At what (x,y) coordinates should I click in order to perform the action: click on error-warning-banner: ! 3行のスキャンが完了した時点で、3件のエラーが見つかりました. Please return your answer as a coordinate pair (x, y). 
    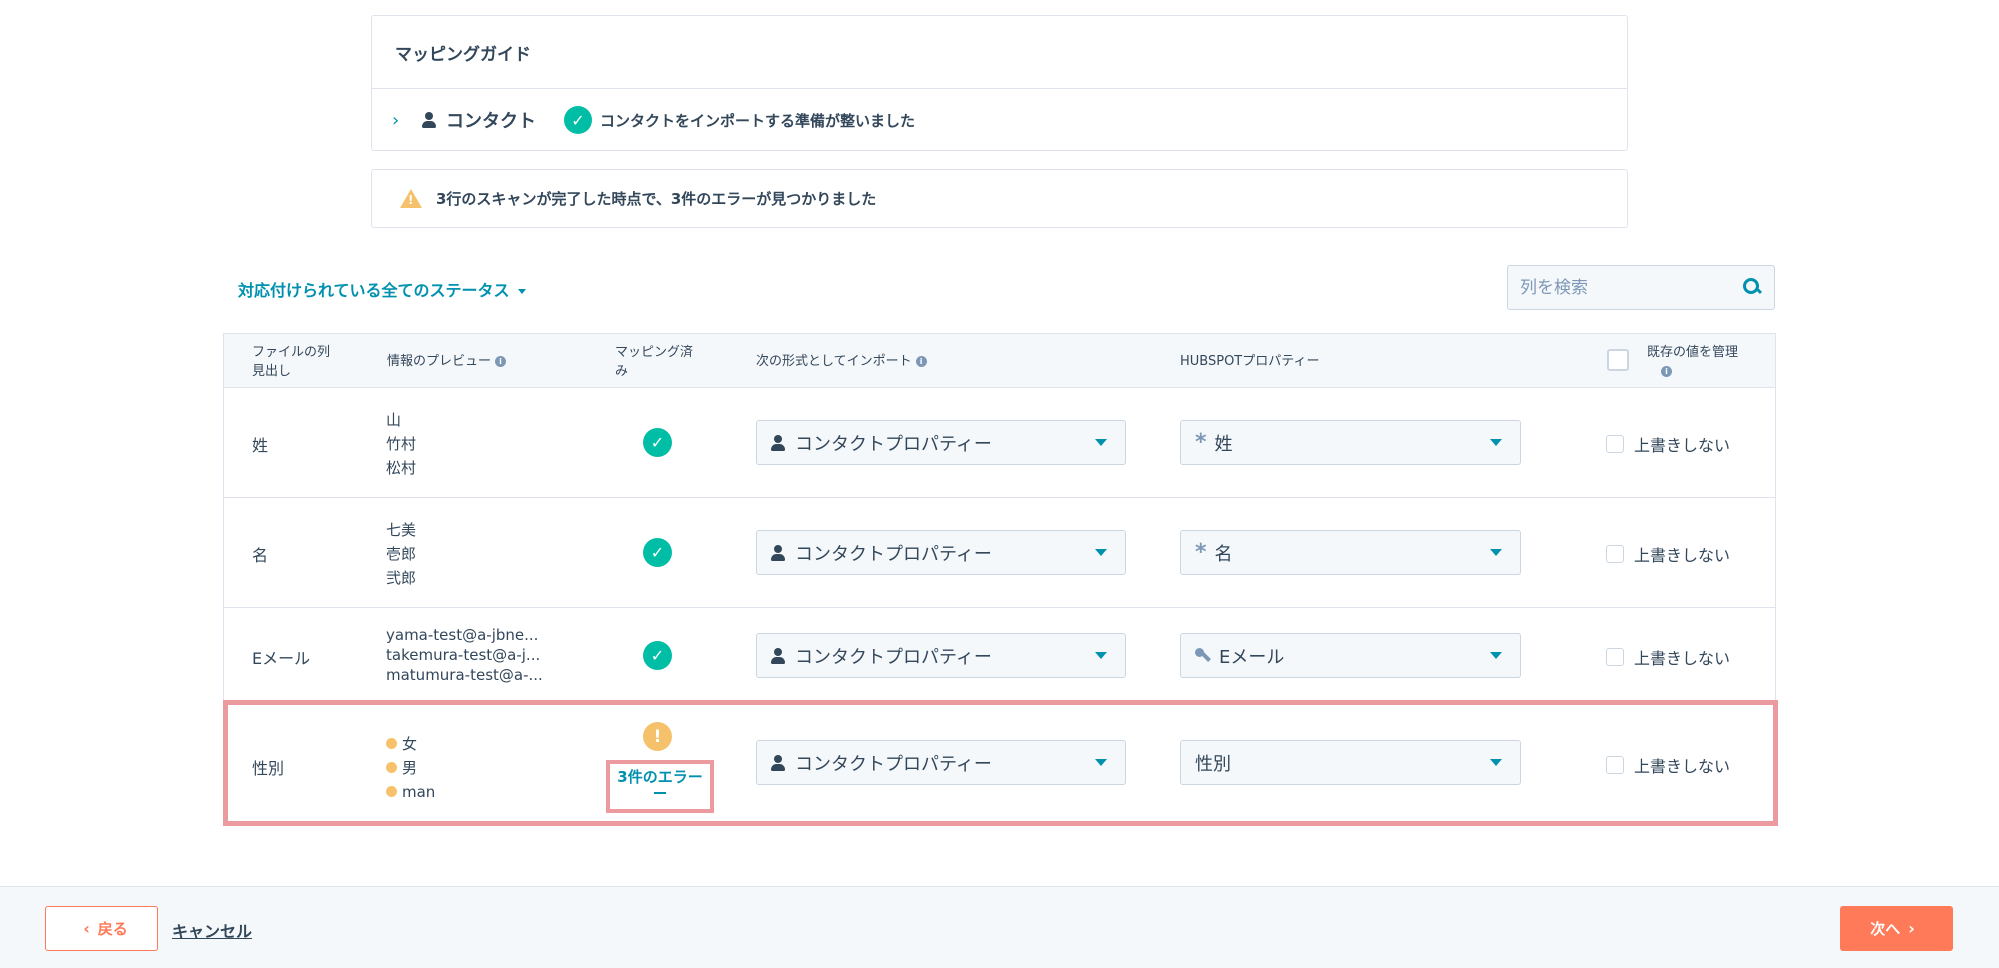
    Looking at the image, I should click on (999, 198).